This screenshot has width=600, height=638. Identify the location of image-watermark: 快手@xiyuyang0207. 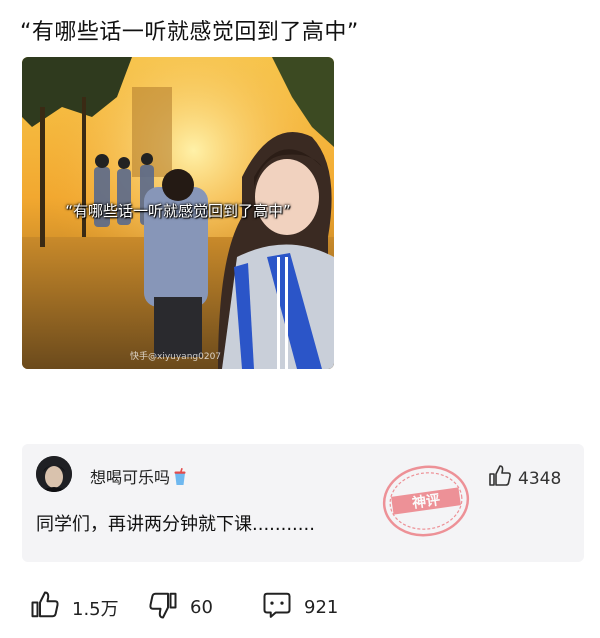
(176, 357).